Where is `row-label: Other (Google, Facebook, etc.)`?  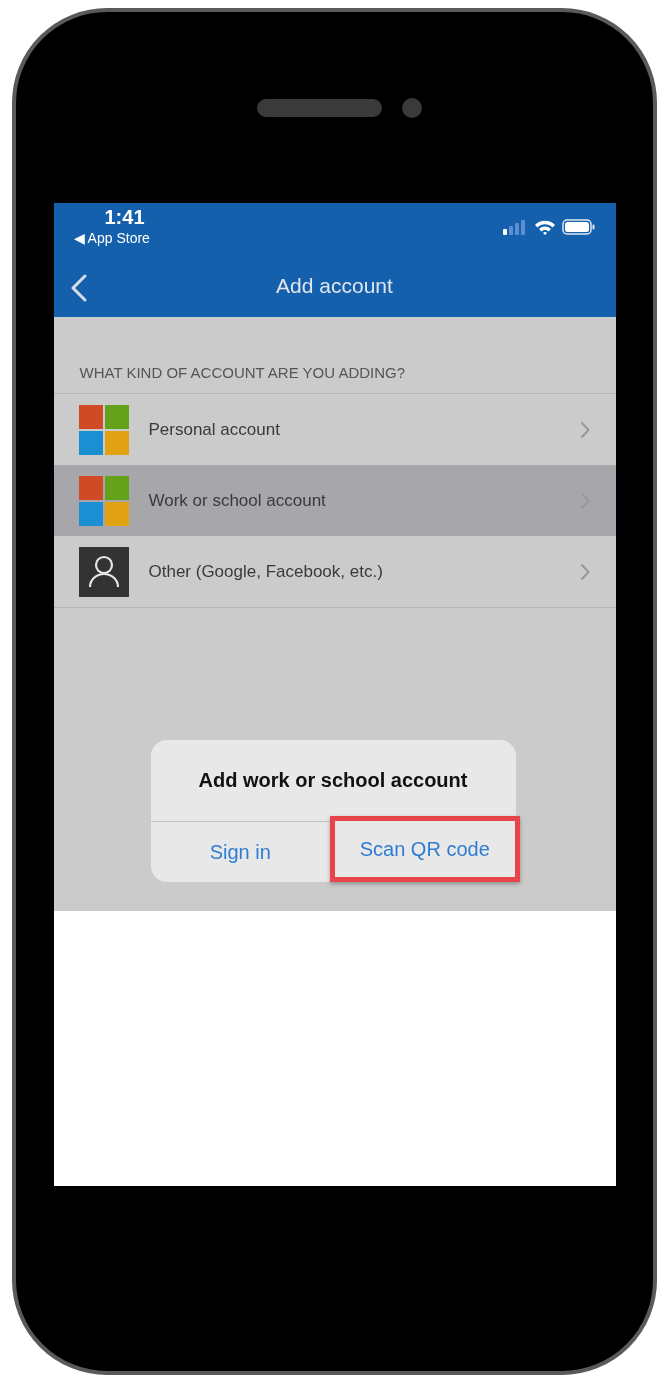 row-label: Other (Google, Facebook, etc.) is located at coordinates (266, 571).